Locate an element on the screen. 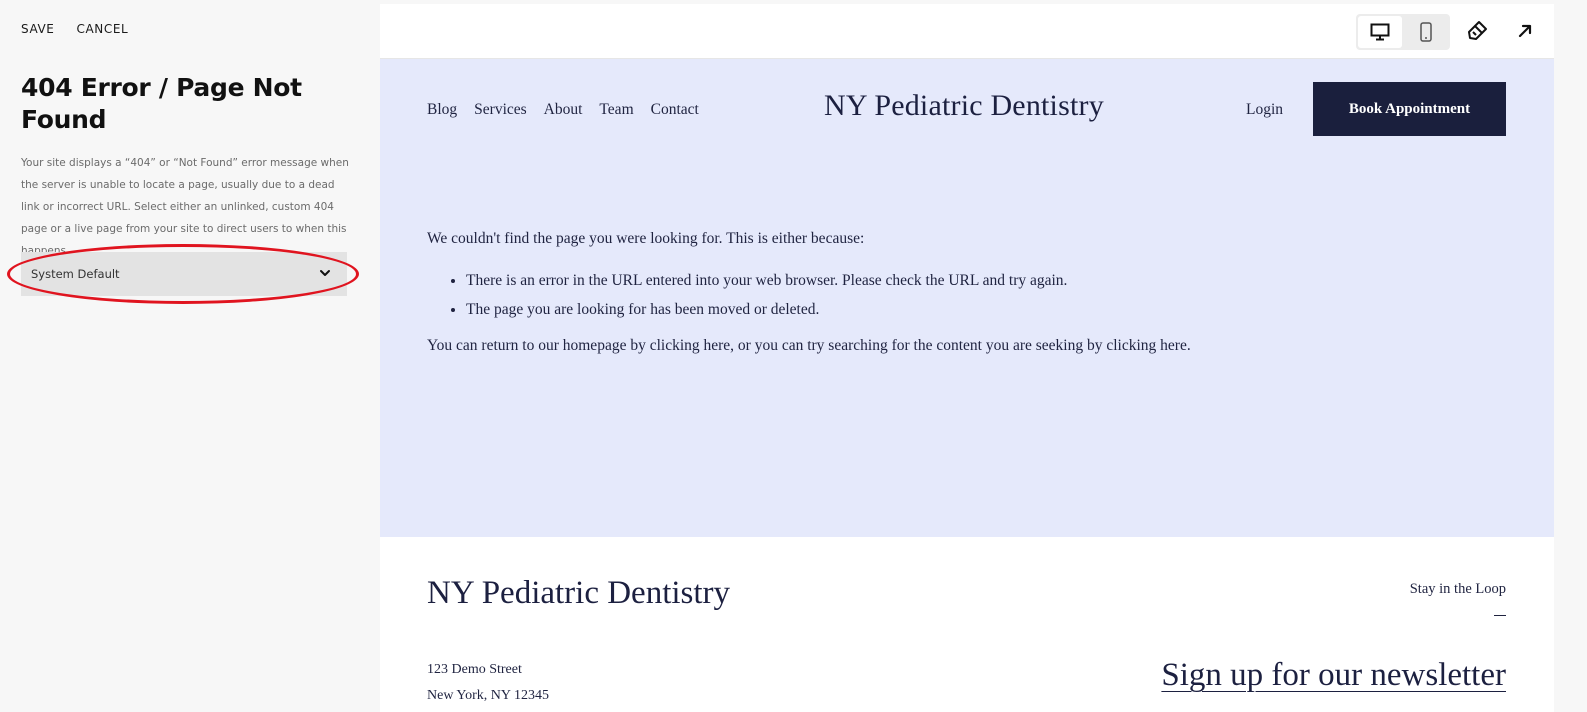 The height and width of the screenshot is (712, 1587). site-nav: Blog Services About Team Contact is located at coordinates (563, 110).